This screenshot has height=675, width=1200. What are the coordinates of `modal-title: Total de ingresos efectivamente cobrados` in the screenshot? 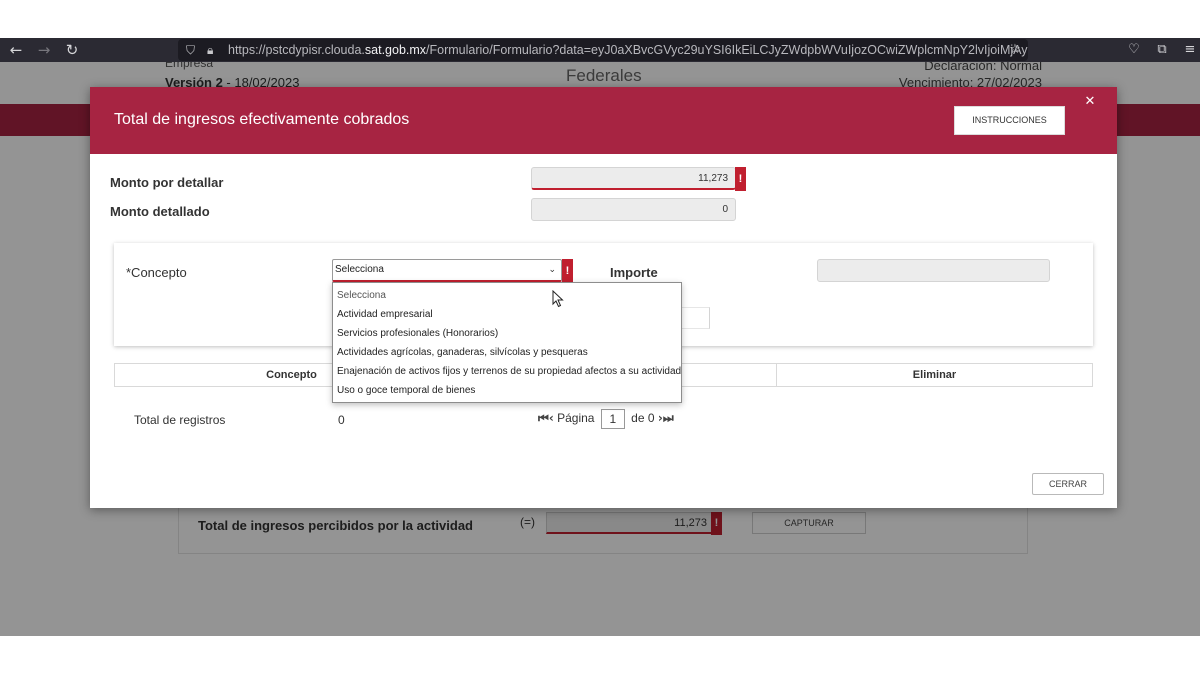 It's located at (262, 119).